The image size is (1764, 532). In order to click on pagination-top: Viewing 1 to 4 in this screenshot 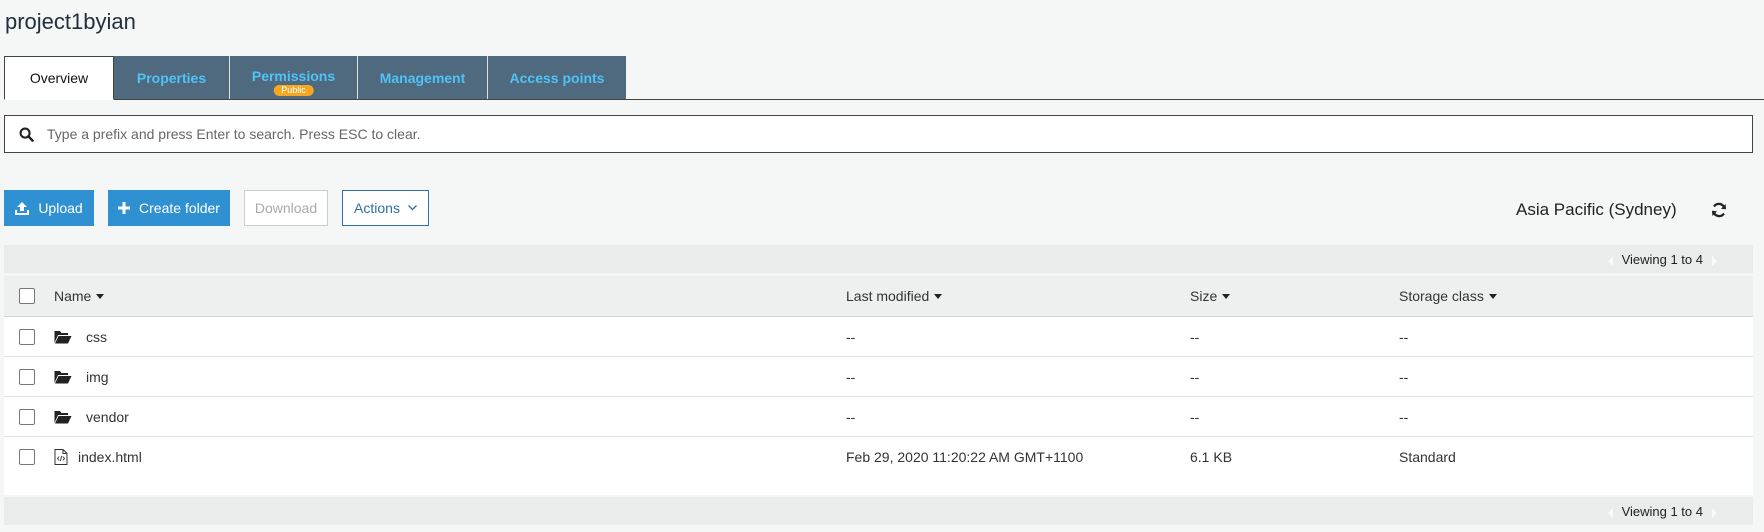, I will do `click(878, 259)`.